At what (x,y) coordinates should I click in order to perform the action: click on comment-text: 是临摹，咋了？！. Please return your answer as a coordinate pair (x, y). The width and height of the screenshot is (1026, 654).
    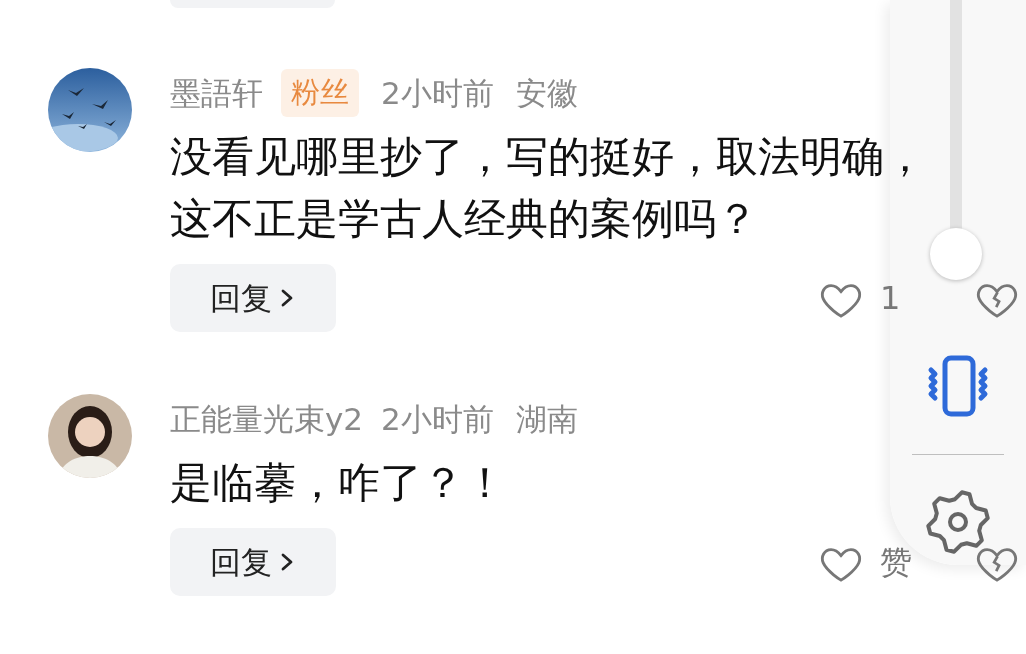
    Looking at the image, I should click on (338, 483).